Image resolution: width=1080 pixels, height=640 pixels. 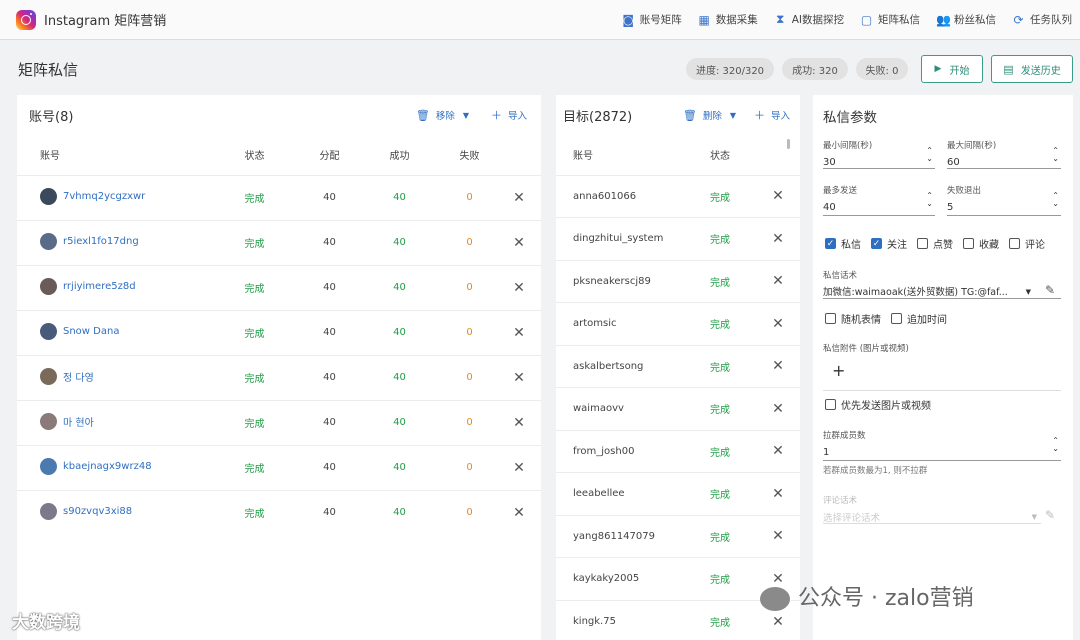 What do you see at coordinates (843, 243) in the screenshot?
I see `checkbox-0: ✓ 私信` at bounding box center [843, 243].